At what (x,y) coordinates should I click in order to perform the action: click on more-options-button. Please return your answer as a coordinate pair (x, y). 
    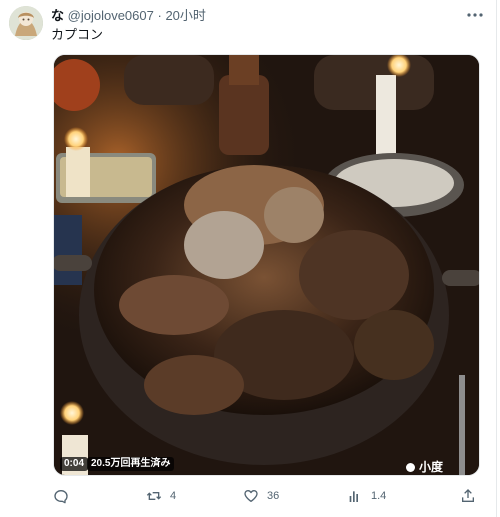
    Looking at the image, I should click on (475, 15).